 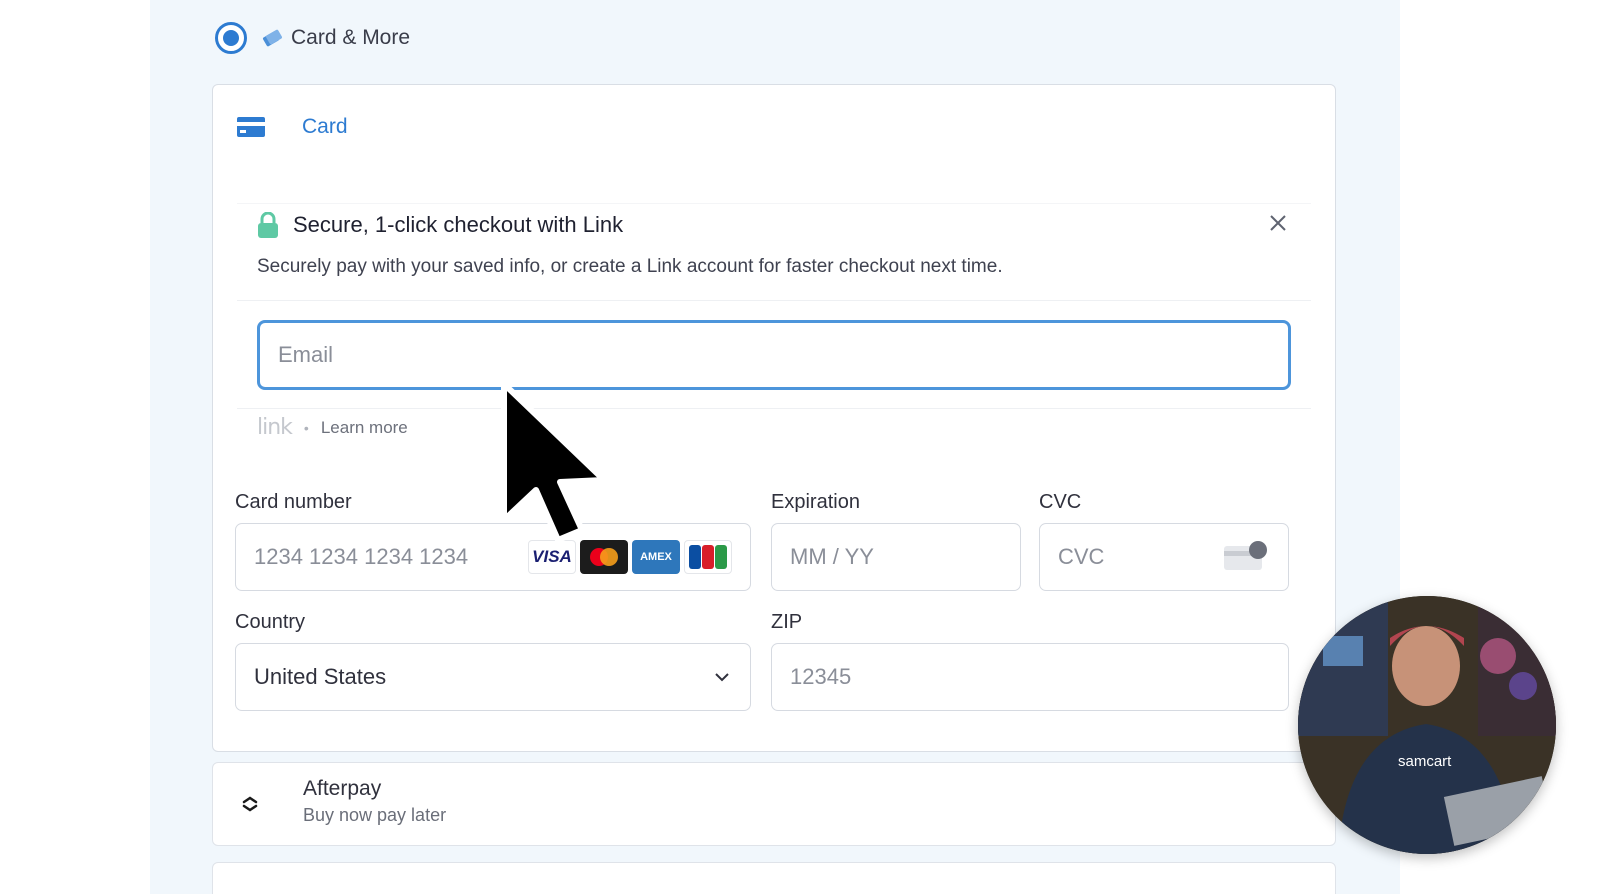 What do you see at coordinates (1060, 502) in the screenshot?
I see `cvc-label: CVC` at bounding box center [1060, 502].